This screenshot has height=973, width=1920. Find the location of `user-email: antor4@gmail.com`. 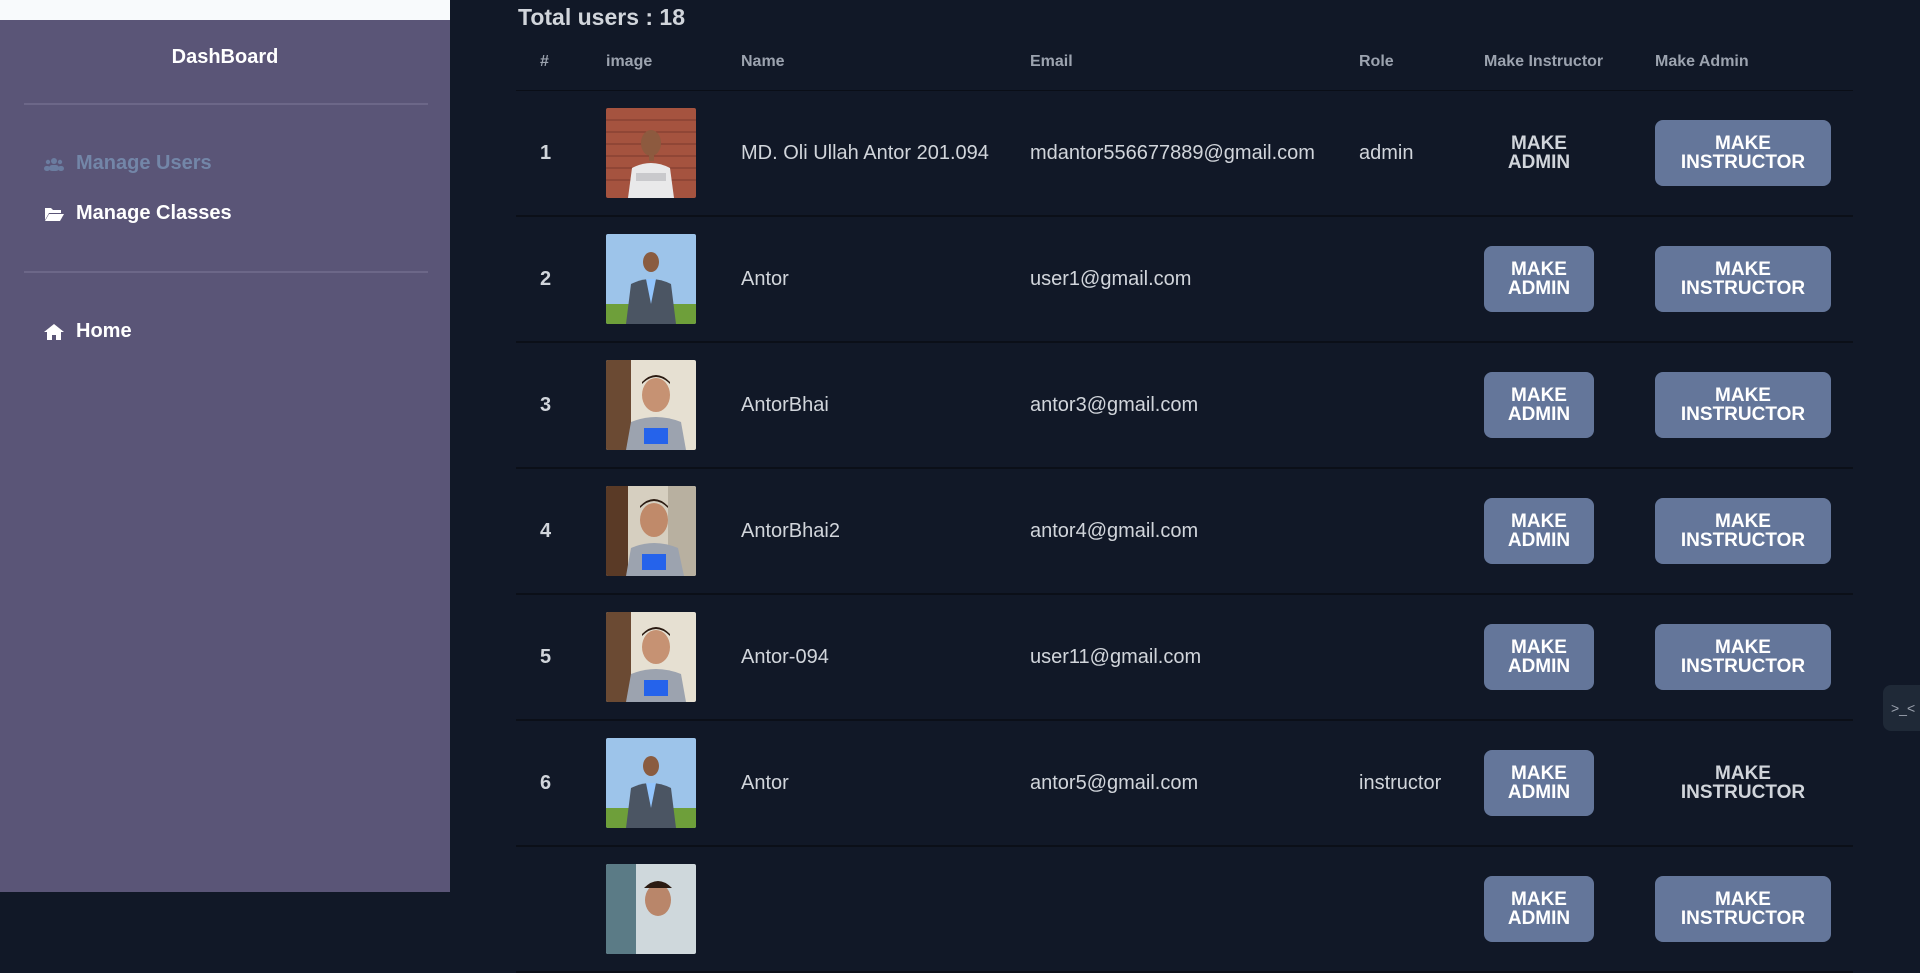

user-email: antor4@gmail.com is located at coordinates (1114, 530).